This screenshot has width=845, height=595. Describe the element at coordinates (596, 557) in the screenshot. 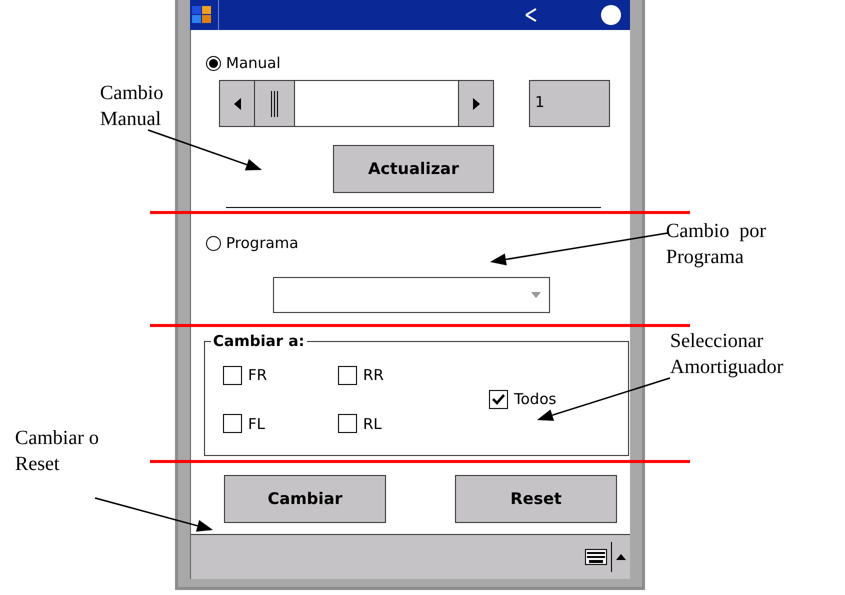

I see `keyboard-icon` at that location.